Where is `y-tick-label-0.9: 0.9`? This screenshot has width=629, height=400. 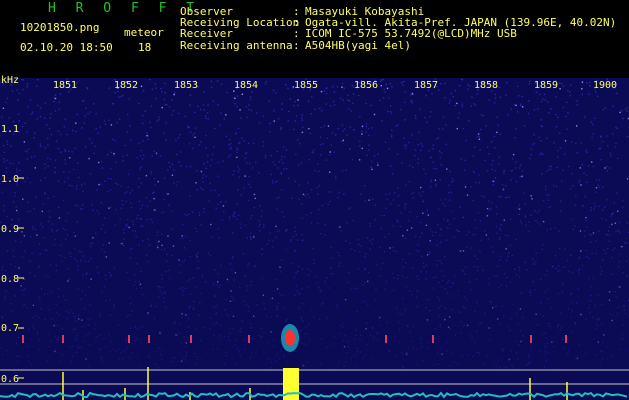 y-tick-label-0.9: 0.9 is located at coordinates (10, 229).